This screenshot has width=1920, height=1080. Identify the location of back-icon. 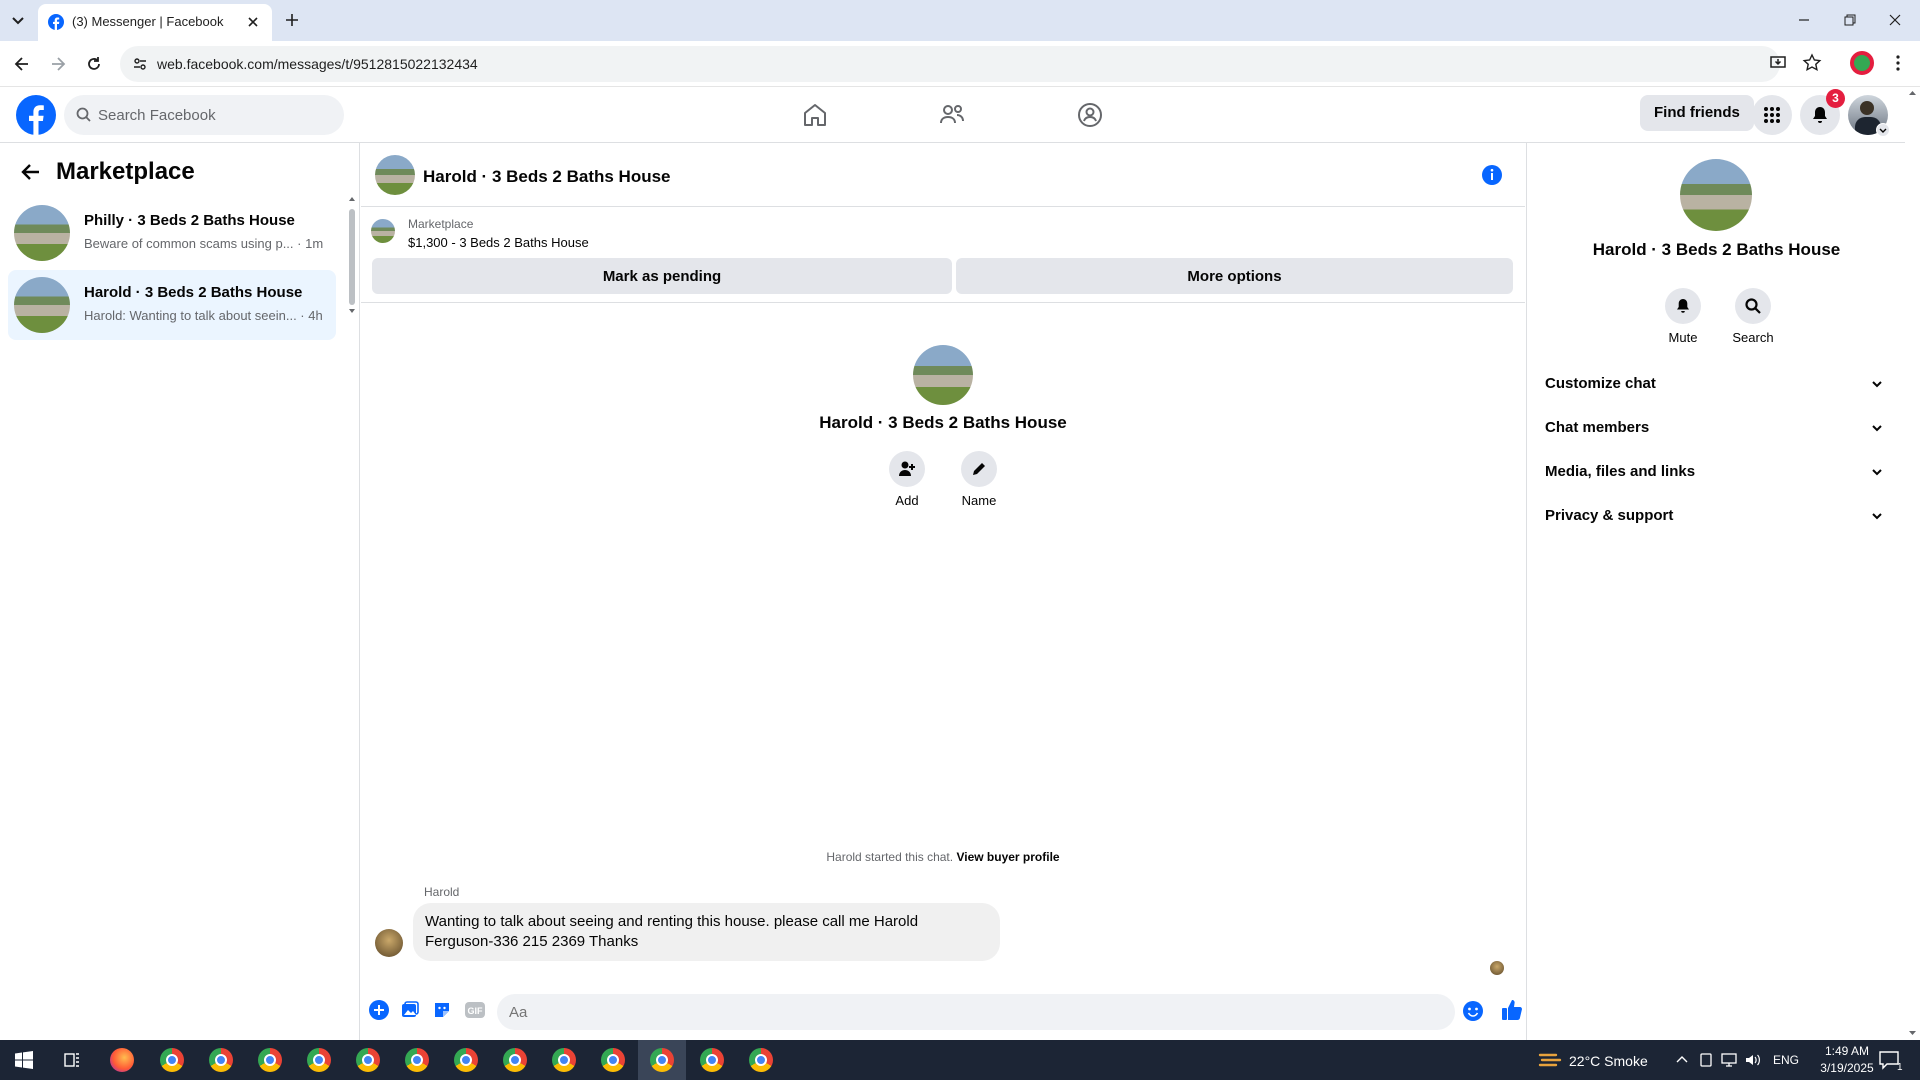
(22, 64).